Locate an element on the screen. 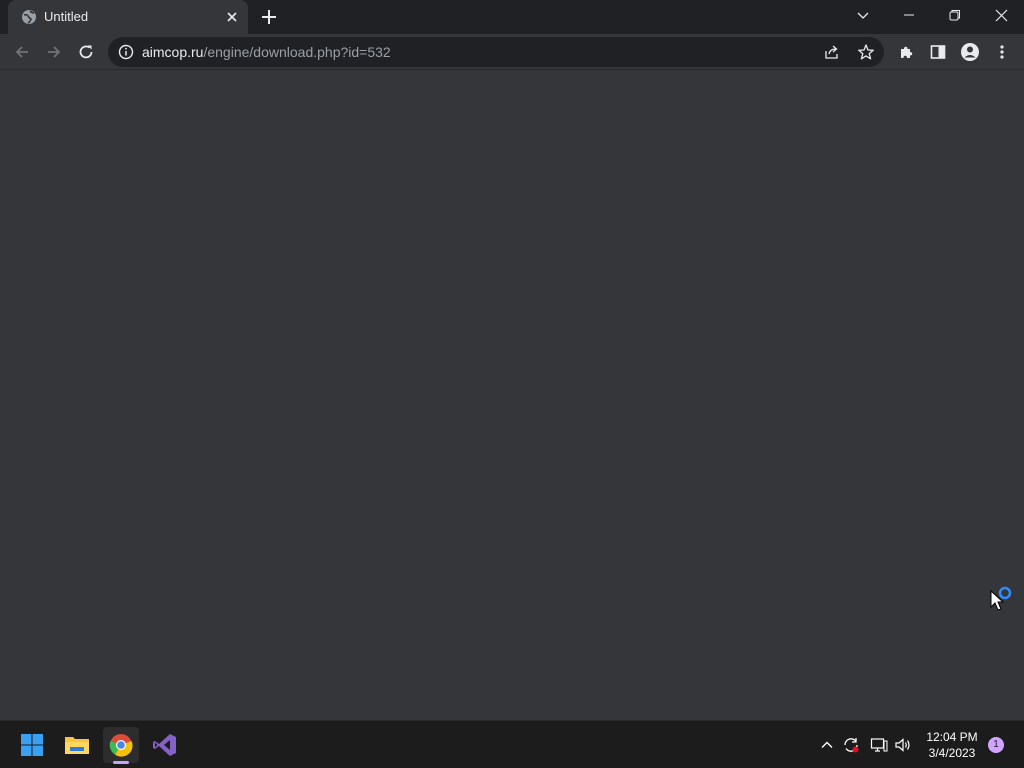  close-icon is located at coordinates (1001, 15).